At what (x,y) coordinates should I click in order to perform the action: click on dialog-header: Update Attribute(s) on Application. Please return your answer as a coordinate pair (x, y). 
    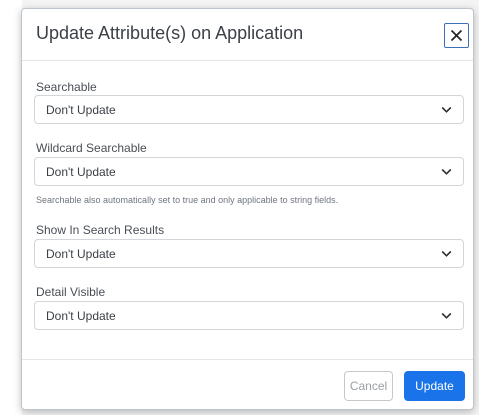
    Looking at the image, I should click on (247, 35).